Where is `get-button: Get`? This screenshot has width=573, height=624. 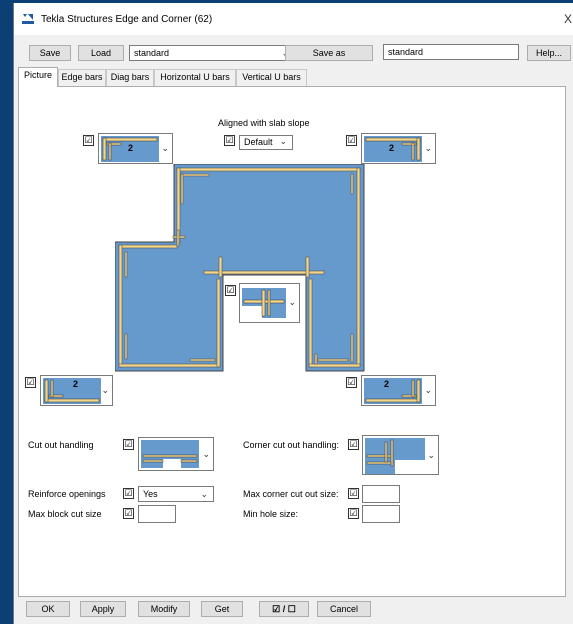 get-button: Get is located at coordinates (222, 609).